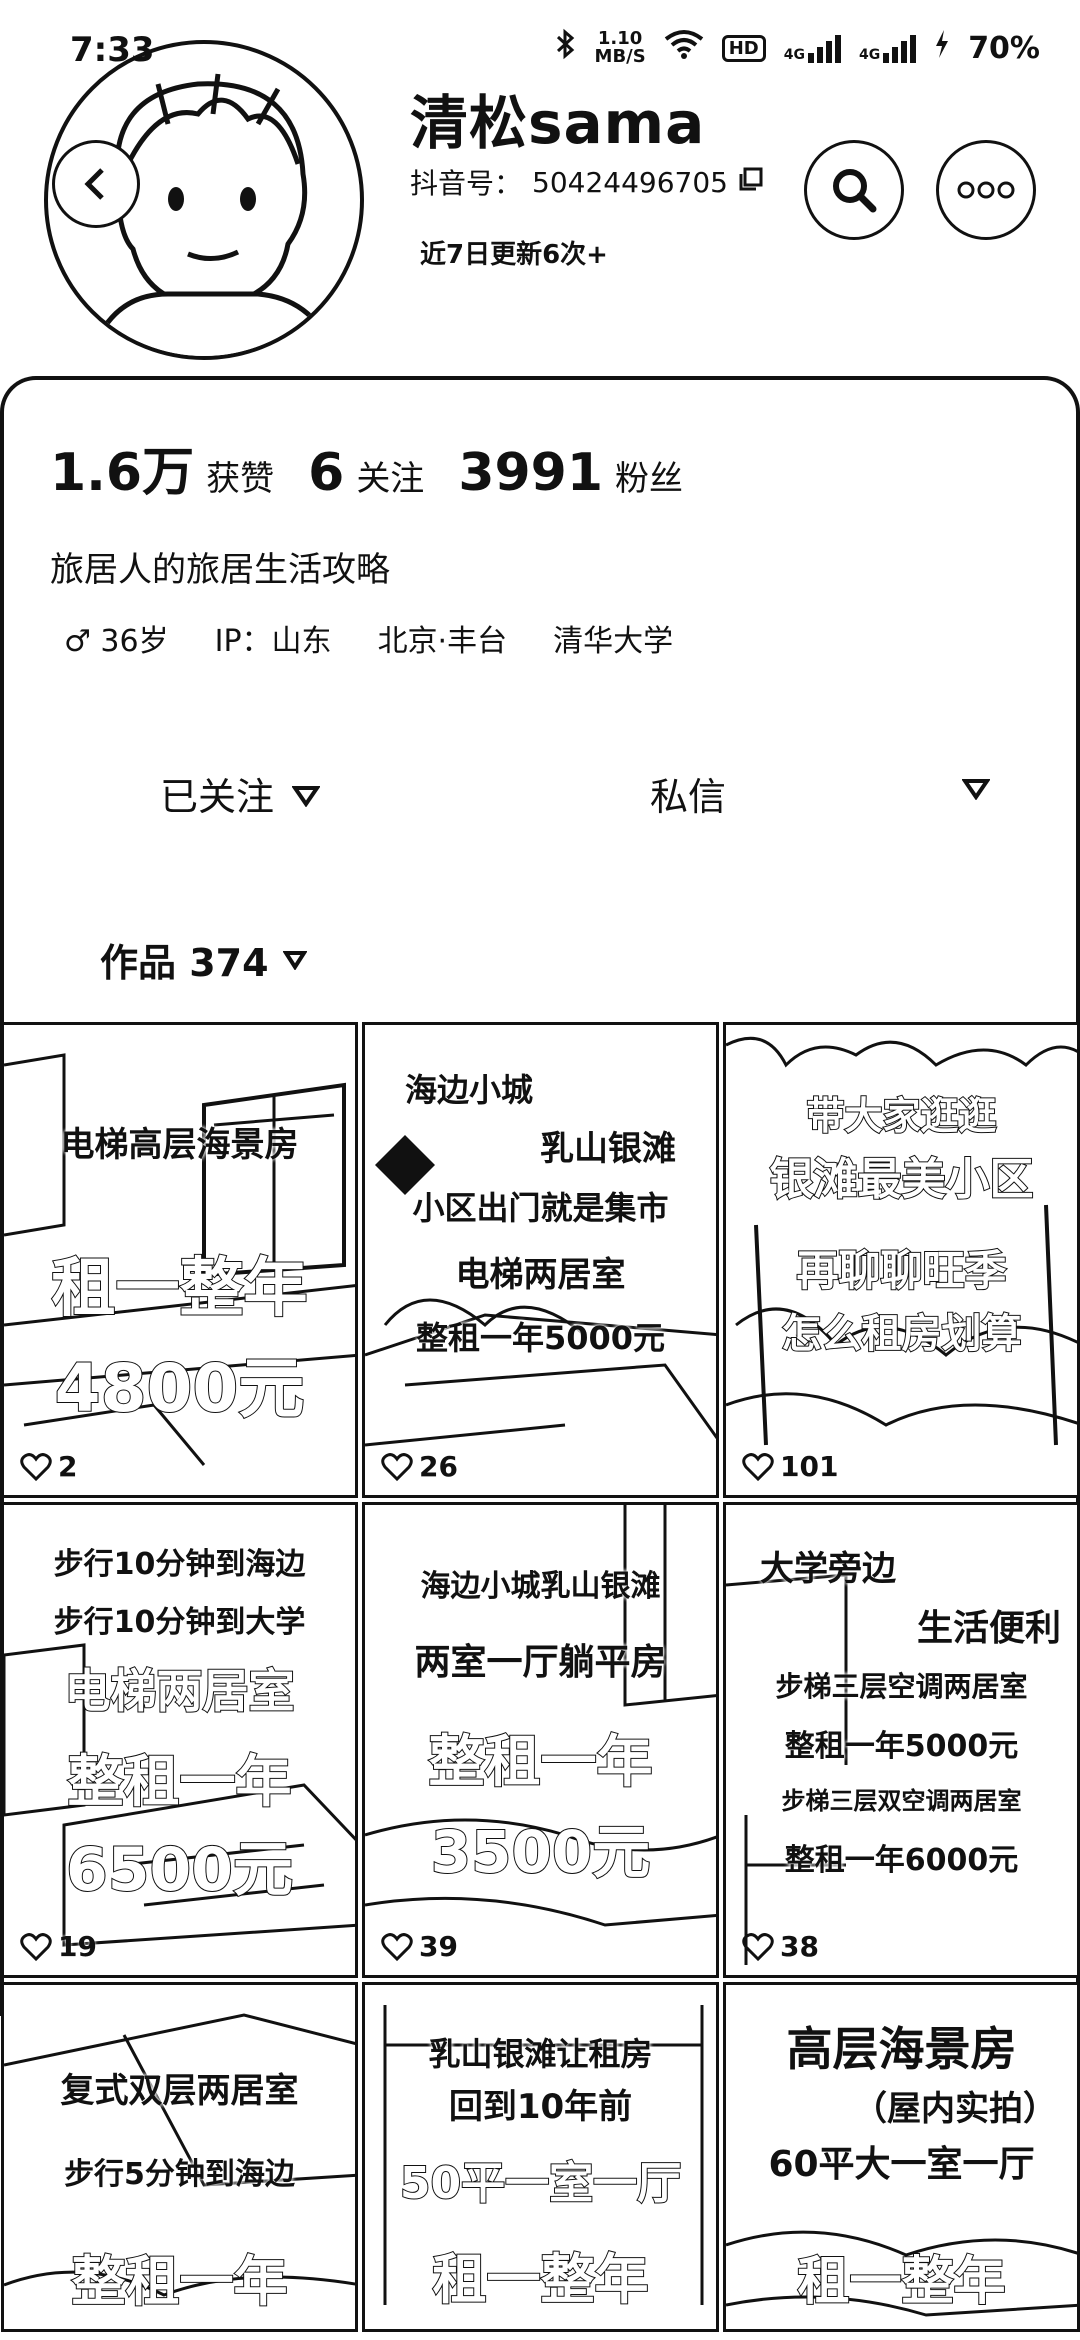  What do you see at coordinates (955, 2109) in the screenshot?
I see `video-caption-line: （屋内实拍）` at bounding box center [955, 2109].